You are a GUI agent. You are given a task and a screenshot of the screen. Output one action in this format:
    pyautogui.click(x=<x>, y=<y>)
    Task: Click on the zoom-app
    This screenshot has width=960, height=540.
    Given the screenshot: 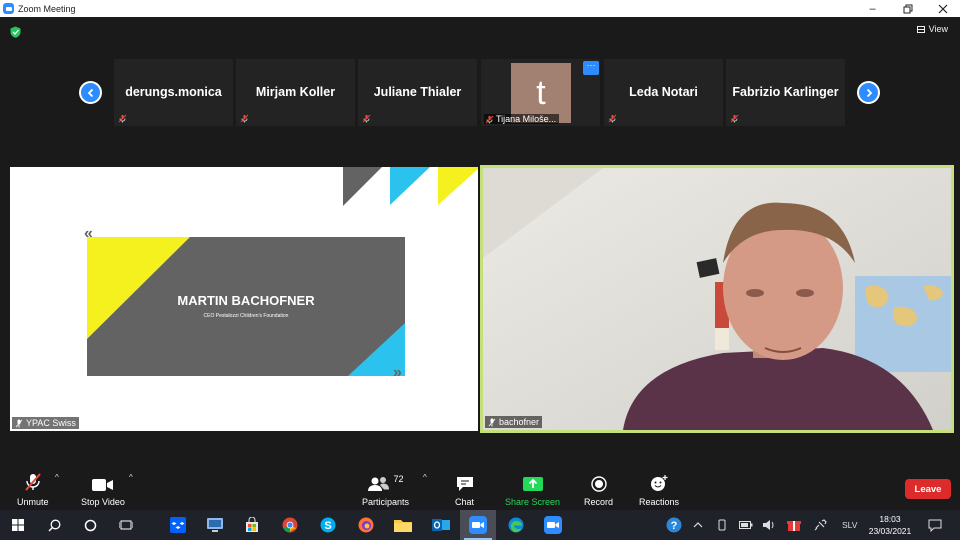 What is the action you would take?
    pyautogui.click(x=478, y=525)
    